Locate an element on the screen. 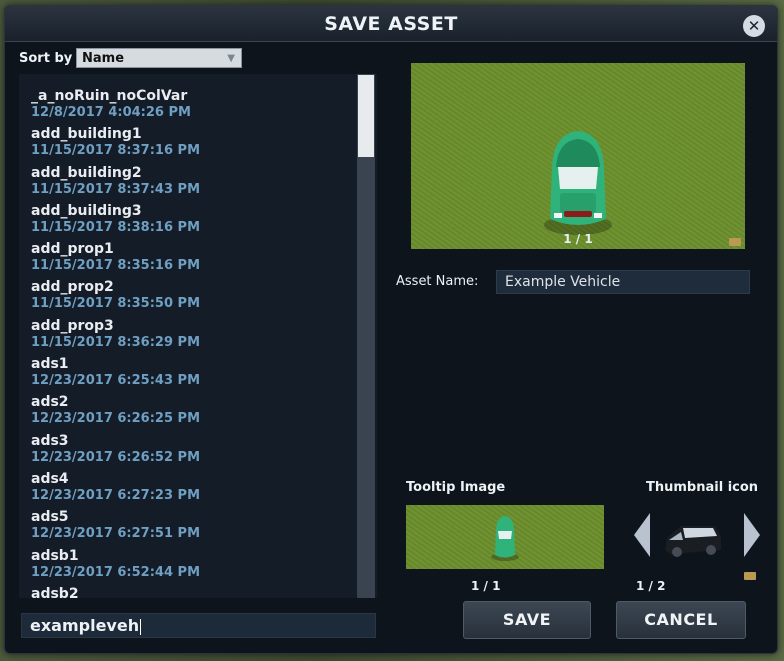 Image resolution: width=784 pixels, height=661 pixels. preview-counter: 1 / 1 is located at coordinates (578, 239).